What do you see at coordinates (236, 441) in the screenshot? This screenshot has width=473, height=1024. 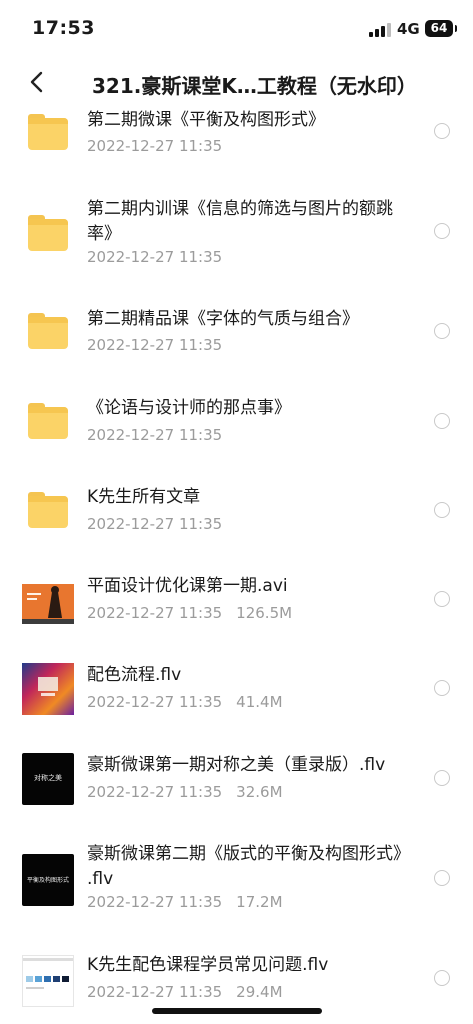 I see `list-item-folder: 《论语与设计师的那点事》 2022-12-27 11:35` at bounding box center [236, 441].